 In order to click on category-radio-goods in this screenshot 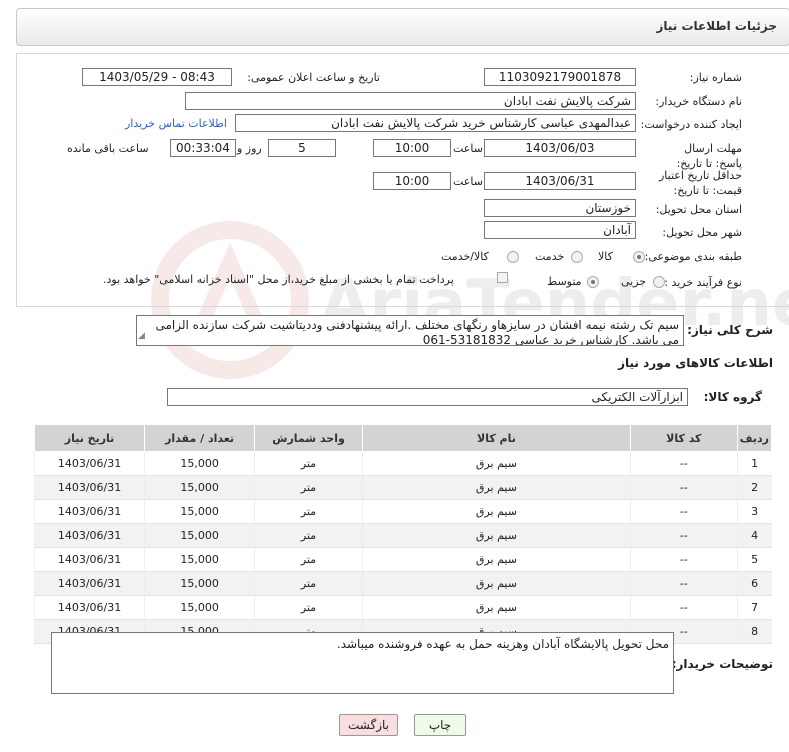, I will do `click(639, 257)`.